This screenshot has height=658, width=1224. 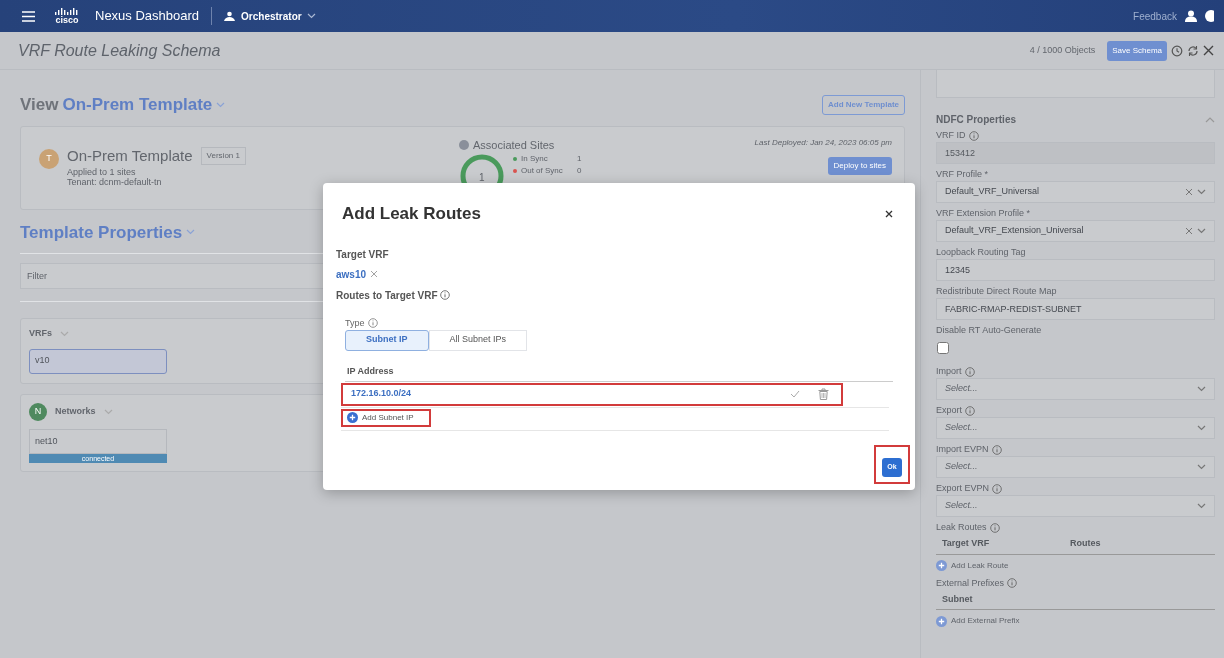 I want to click on menu-icon, so click(x=28, y=16).